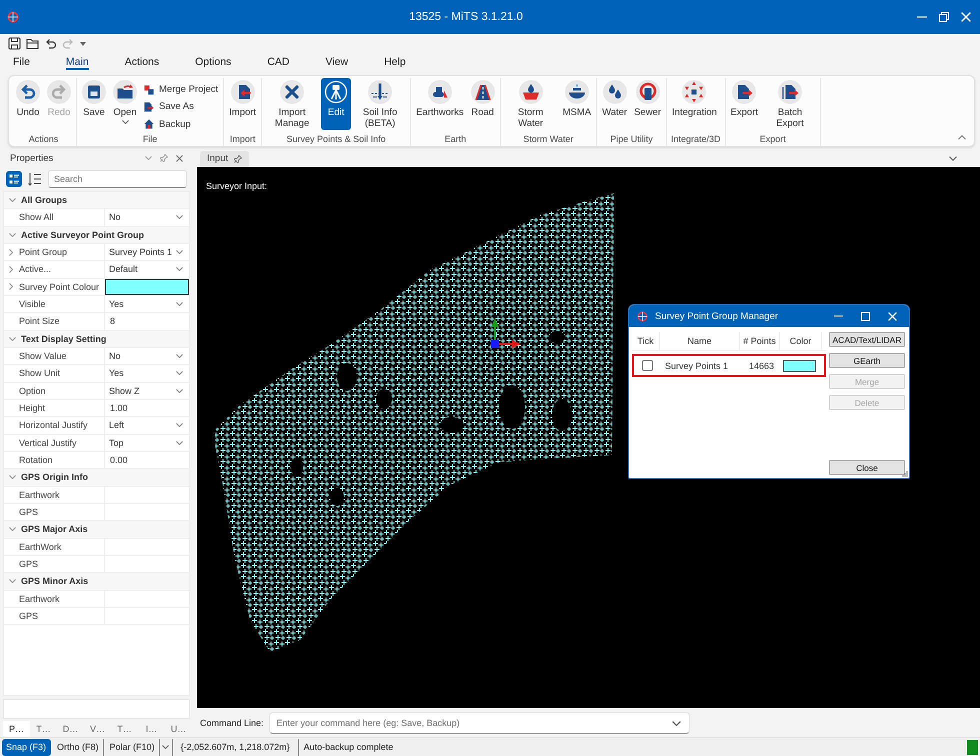 This screenshot has height=756, width=980. Describe the element at coordinates (278, 62) in the screenshot. I see `ribbon-tab: CAD` at that location.